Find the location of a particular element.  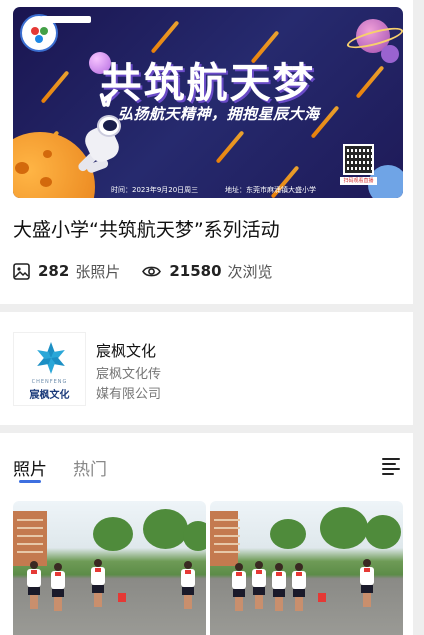

organizer-name: 宸枫文化 is located at coordinates (126, 350).